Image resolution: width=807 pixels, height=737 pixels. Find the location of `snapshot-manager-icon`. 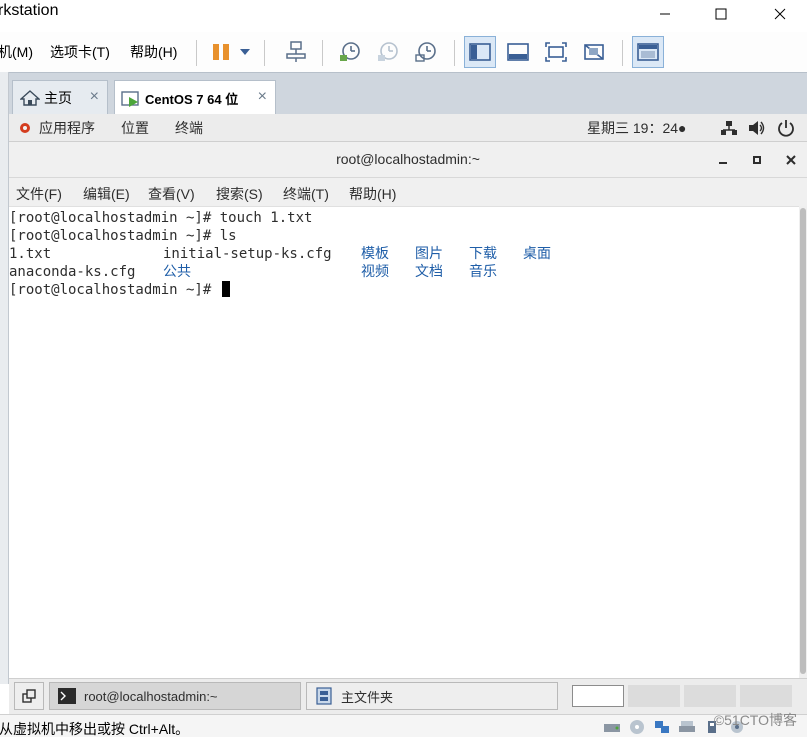

snapshot-manager-icon is located at coordinates (425, 52).